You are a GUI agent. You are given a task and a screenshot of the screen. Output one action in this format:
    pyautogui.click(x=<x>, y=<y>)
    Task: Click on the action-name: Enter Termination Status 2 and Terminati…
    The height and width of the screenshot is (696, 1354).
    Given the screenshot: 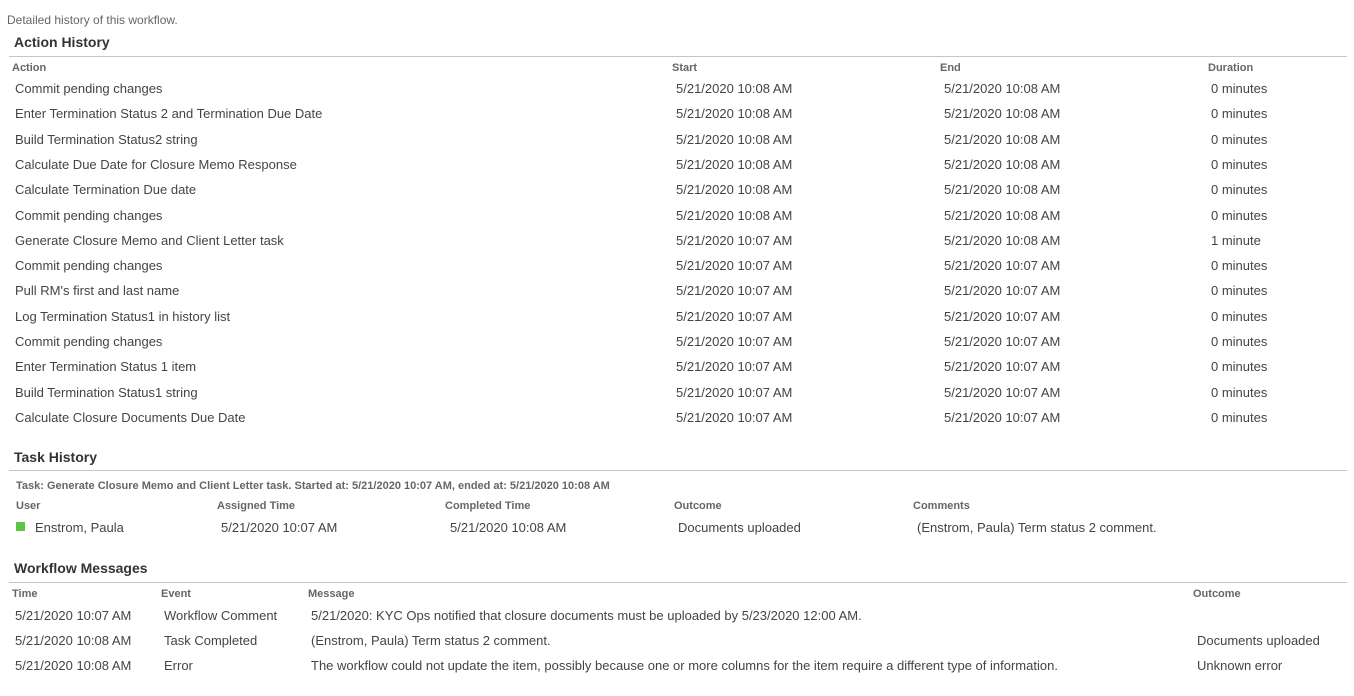 What is the action you would take?
    pyautogui.click(x=169, y=114)
    